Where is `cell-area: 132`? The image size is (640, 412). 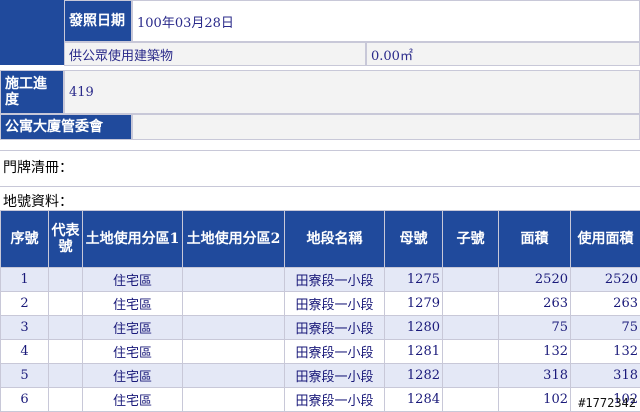 cell-area: 132 is located at coordinates (534, 351).